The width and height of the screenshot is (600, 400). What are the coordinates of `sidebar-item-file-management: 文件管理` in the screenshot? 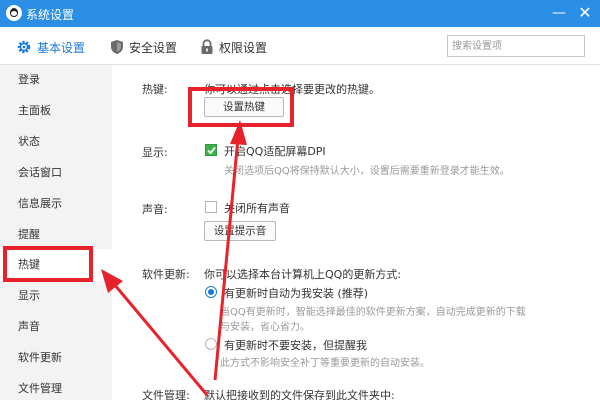 It's located at (56, 387).